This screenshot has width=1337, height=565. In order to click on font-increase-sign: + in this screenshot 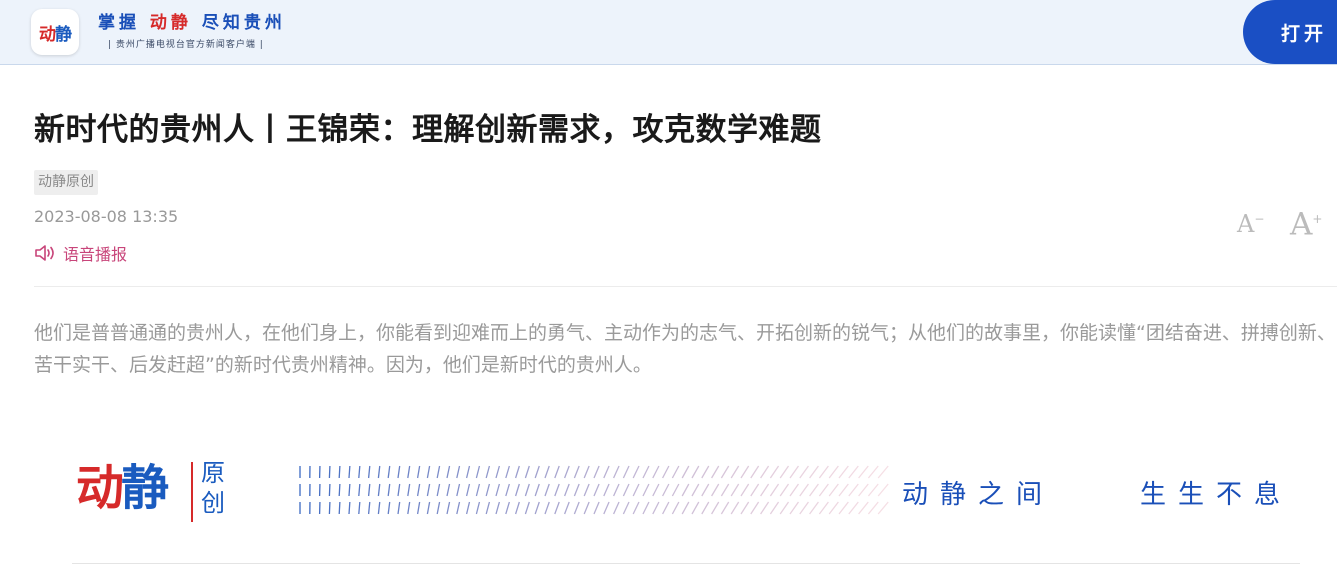, I will do `click(1317, 219)`.